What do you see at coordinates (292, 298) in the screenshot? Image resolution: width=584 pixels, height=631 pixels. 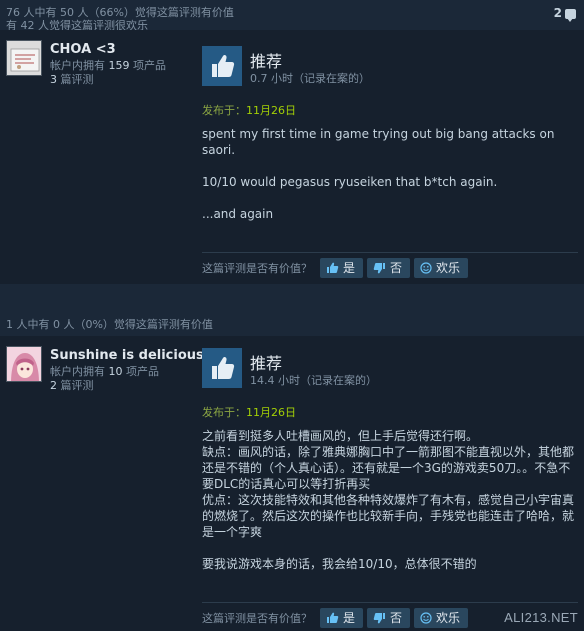 I see `review-separator` at bounding box center [292, 298].